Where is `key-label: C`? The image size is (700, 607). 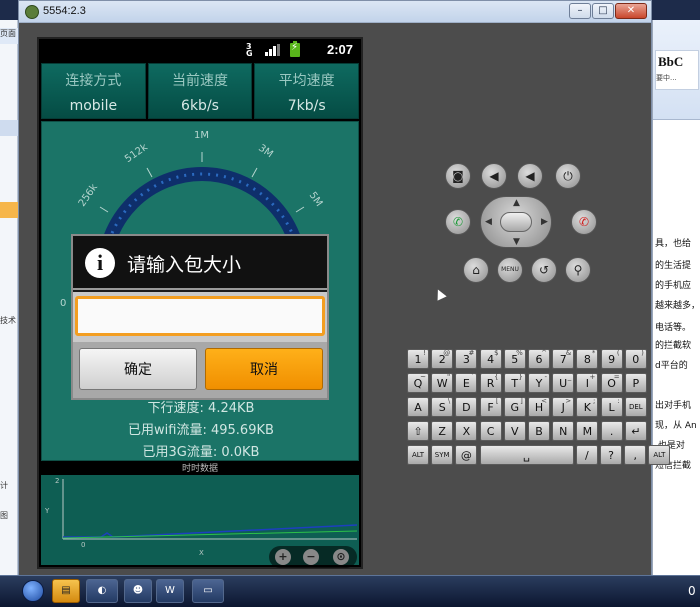
key-label: C is located at coordinates (490, 431).